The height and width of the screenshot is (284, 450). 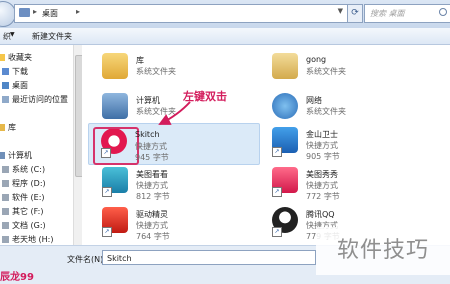 What do you see at coordinates (383, 251) in the screenshot?
I see `watermark-right: 软件技巧` at bounding box center [383, 251].